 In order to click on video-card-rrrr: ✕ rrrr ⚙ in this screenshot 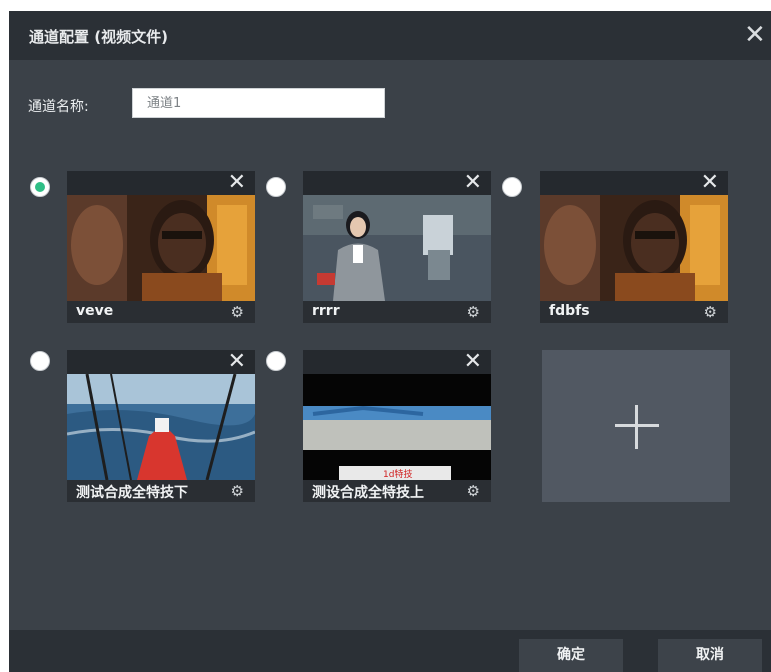, I will do `click(397, 247)`.